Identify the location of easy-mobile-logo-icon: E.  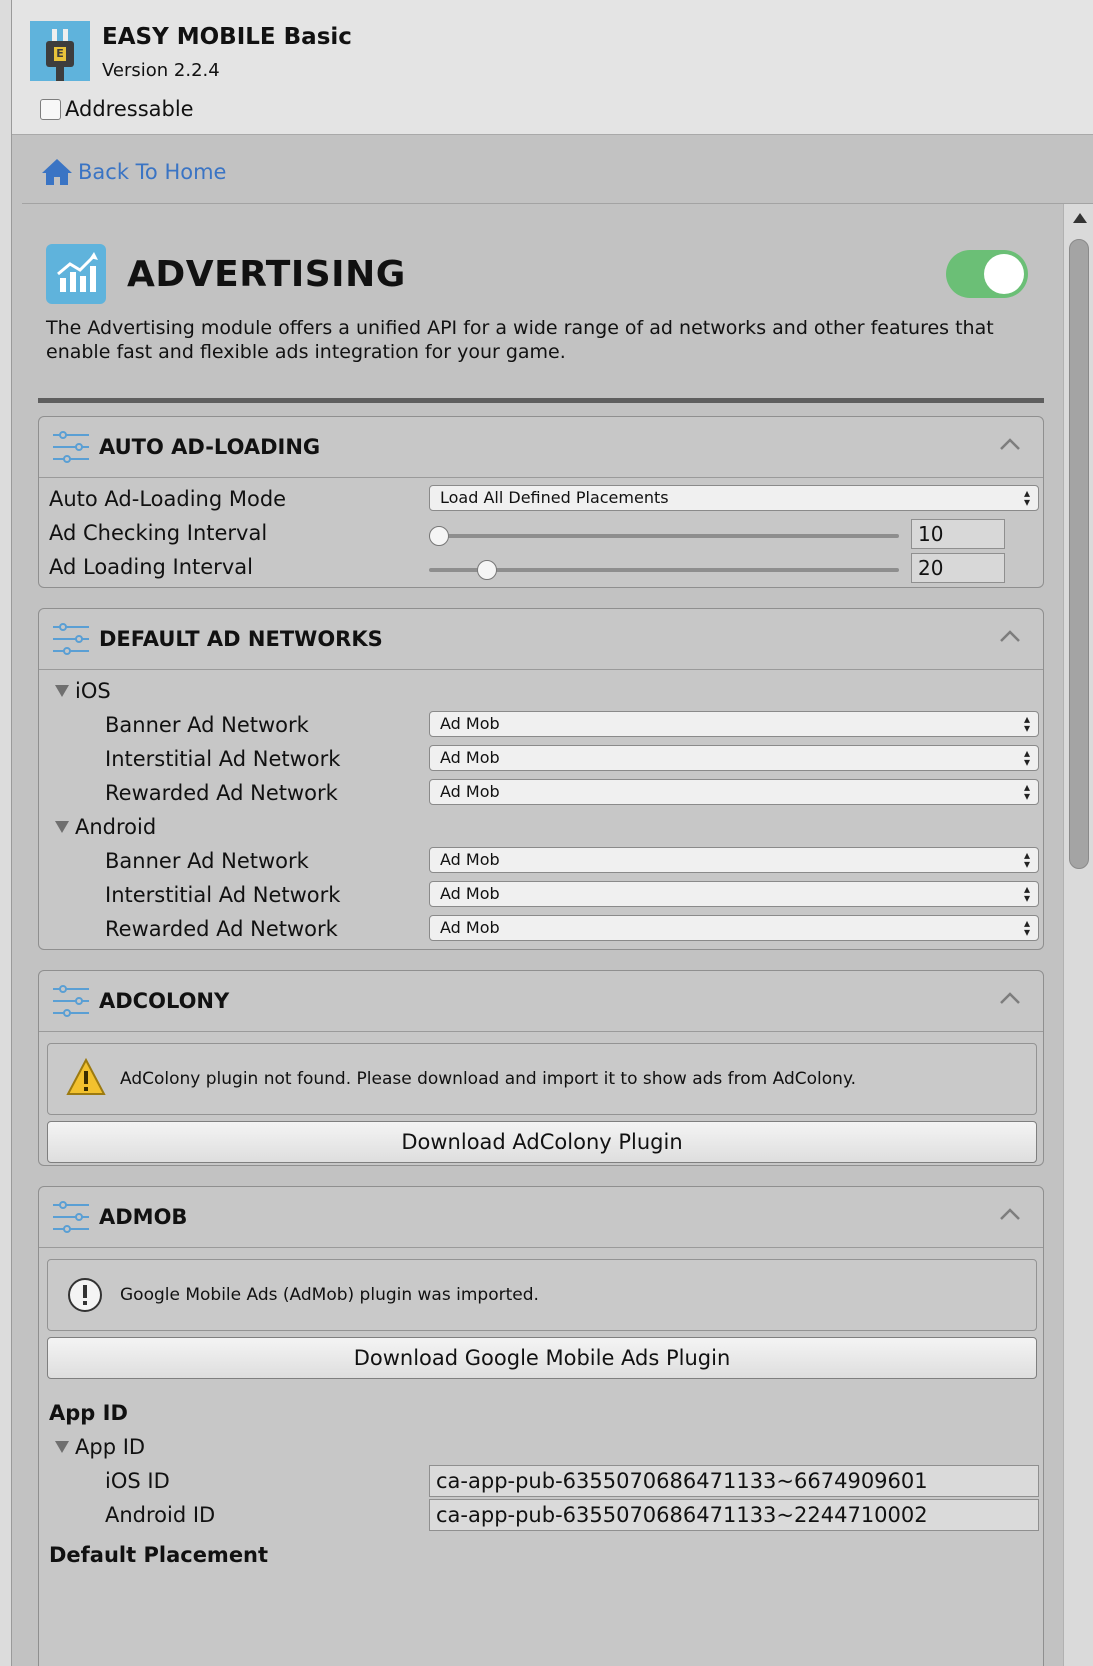
(60, 51).